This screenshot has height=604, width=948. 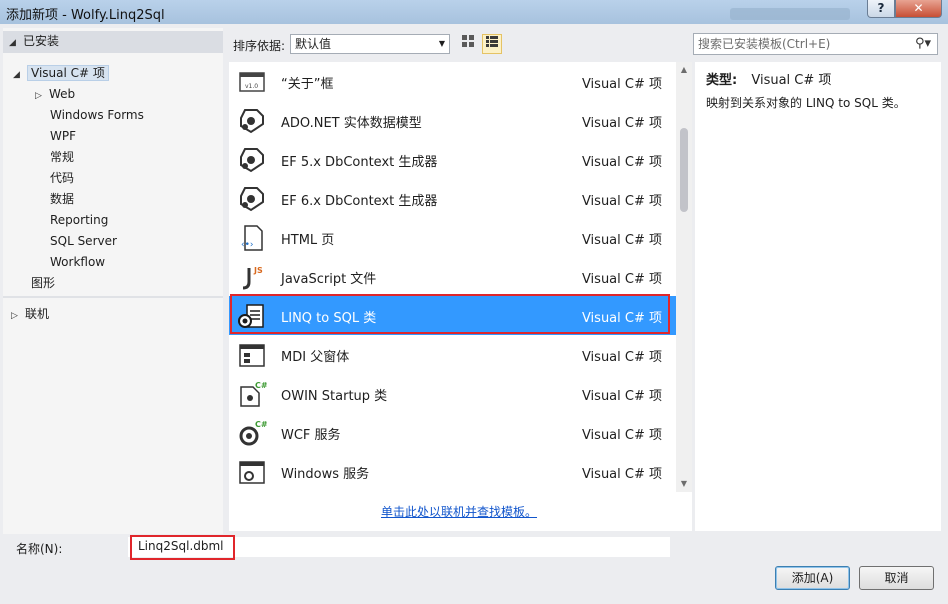 What do you see at coordinates (325, 474) in the screenshot?
I see `item-name: Windows 服务` at bounding box center [325, 474].